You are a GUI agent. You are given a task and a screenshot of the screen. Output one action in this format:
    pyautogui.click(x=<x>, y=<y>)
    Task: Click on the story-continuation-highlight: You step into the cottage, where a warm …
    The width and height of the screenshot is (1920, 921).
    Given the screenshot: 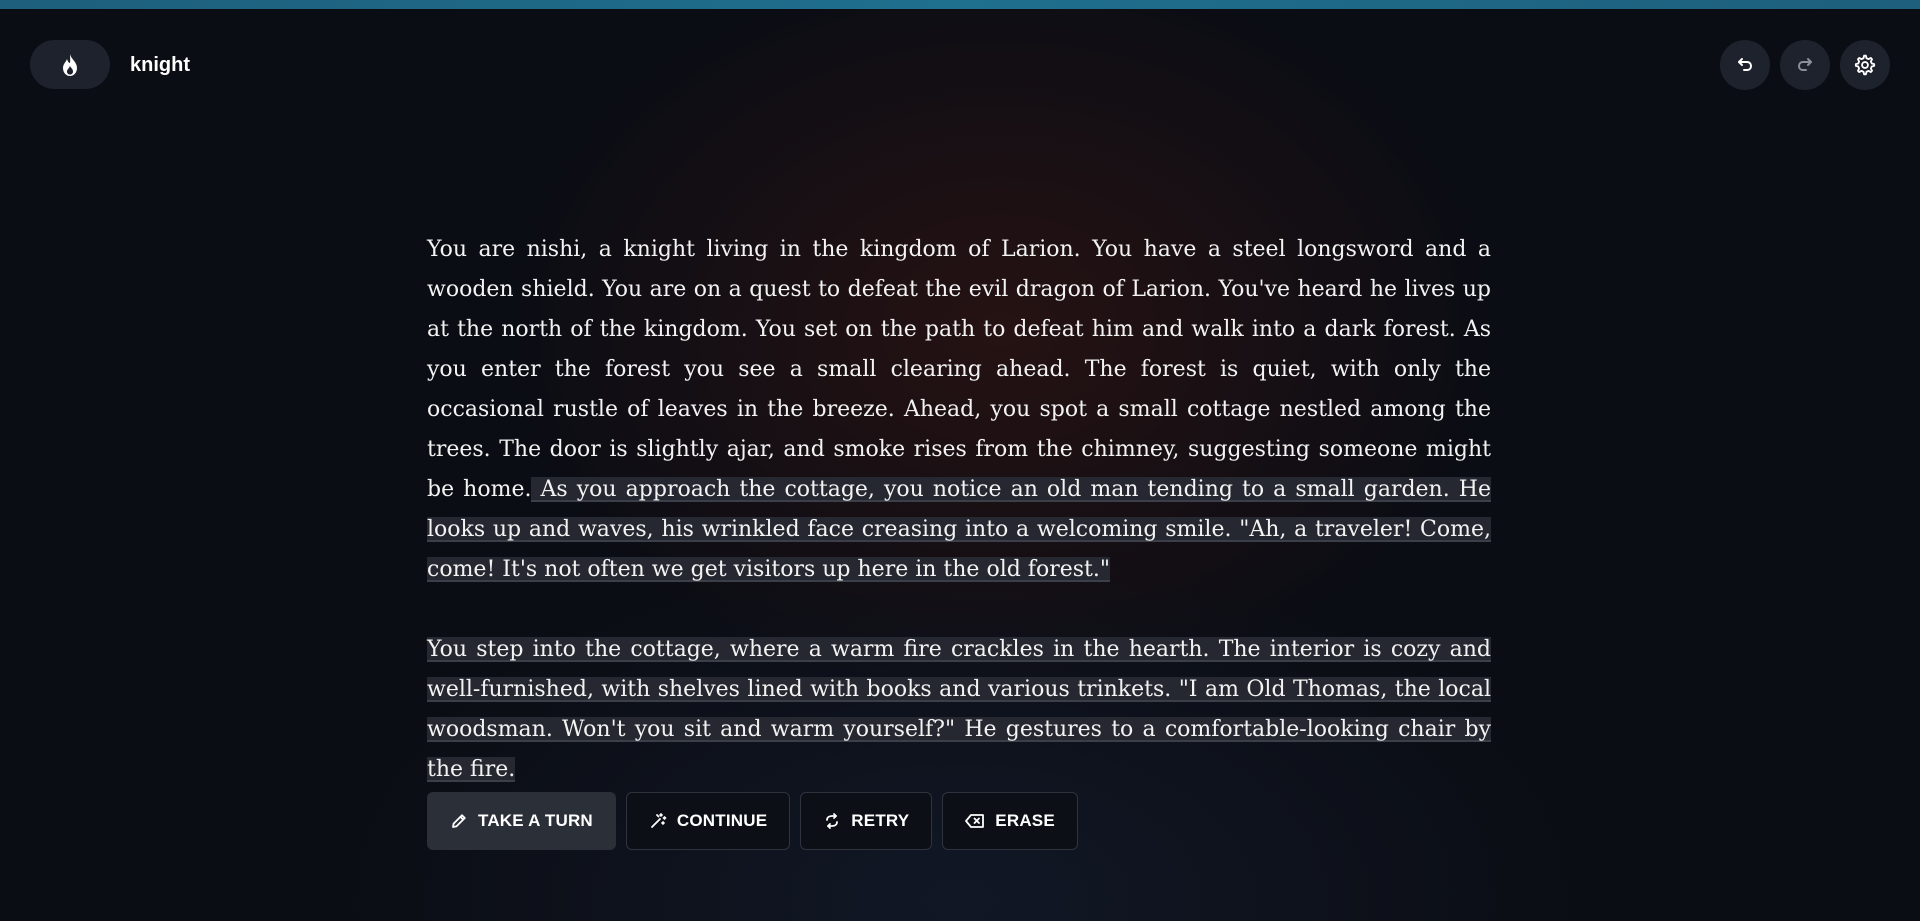 What is the action you would take?
    pyautogui.click(x=959, y=709)
    